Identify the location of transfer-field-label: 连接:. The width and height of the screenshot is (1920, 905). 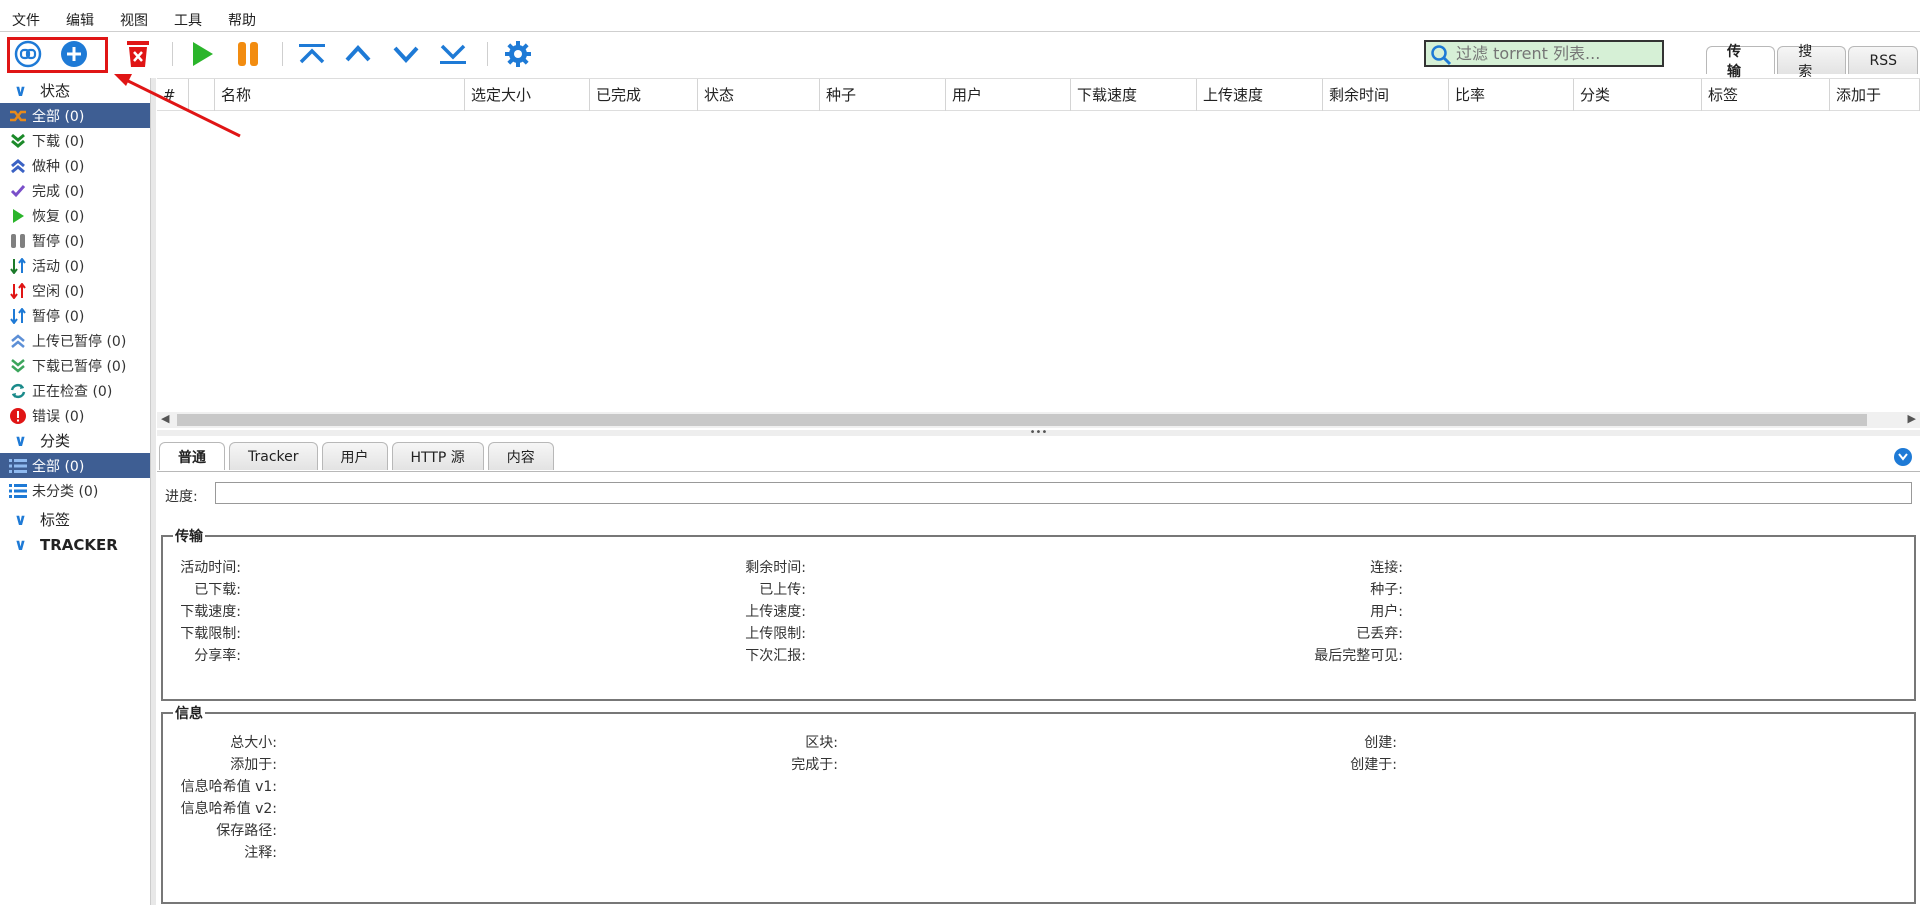
(1386, 568).